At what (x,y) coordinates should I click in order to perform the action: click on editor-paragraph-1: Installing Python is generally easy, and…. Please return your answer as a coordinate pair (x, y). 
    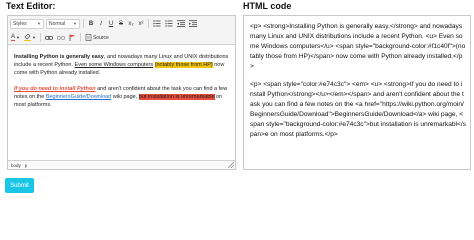
    Looking at the image, I should click on (122, 65).